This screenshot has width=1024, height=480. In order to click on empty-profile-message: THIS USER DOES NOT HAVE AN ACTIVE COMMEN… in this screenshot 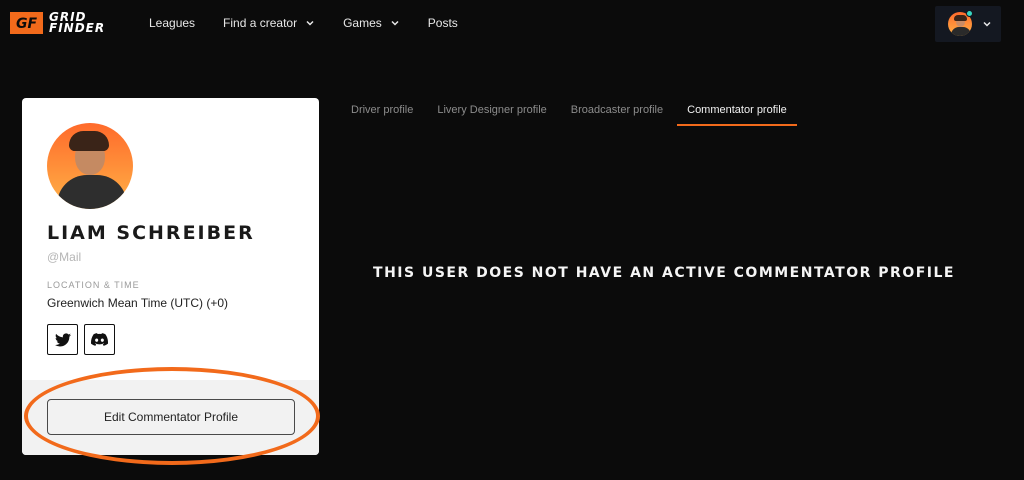, I will do `click(664, 273)`.